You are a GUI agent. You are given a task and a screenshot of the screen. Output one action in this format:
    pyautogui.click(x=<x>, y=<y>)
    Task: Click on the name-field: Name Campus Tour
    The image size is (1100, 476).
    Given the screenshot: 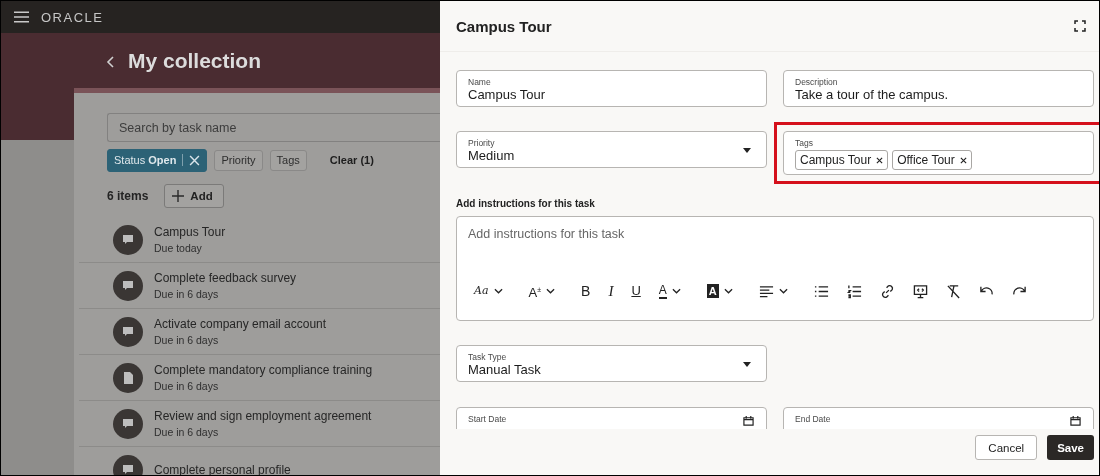 What is the action you would take?
    pyautogui.click(x=611, y=88)
    